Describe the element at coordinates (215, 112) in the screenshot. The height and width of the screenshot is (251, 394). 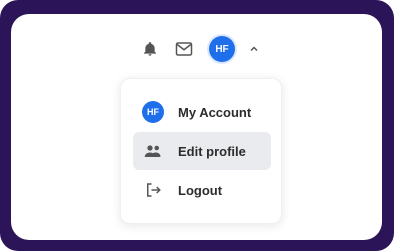
I see `menu-item-label: My Account` at that location.